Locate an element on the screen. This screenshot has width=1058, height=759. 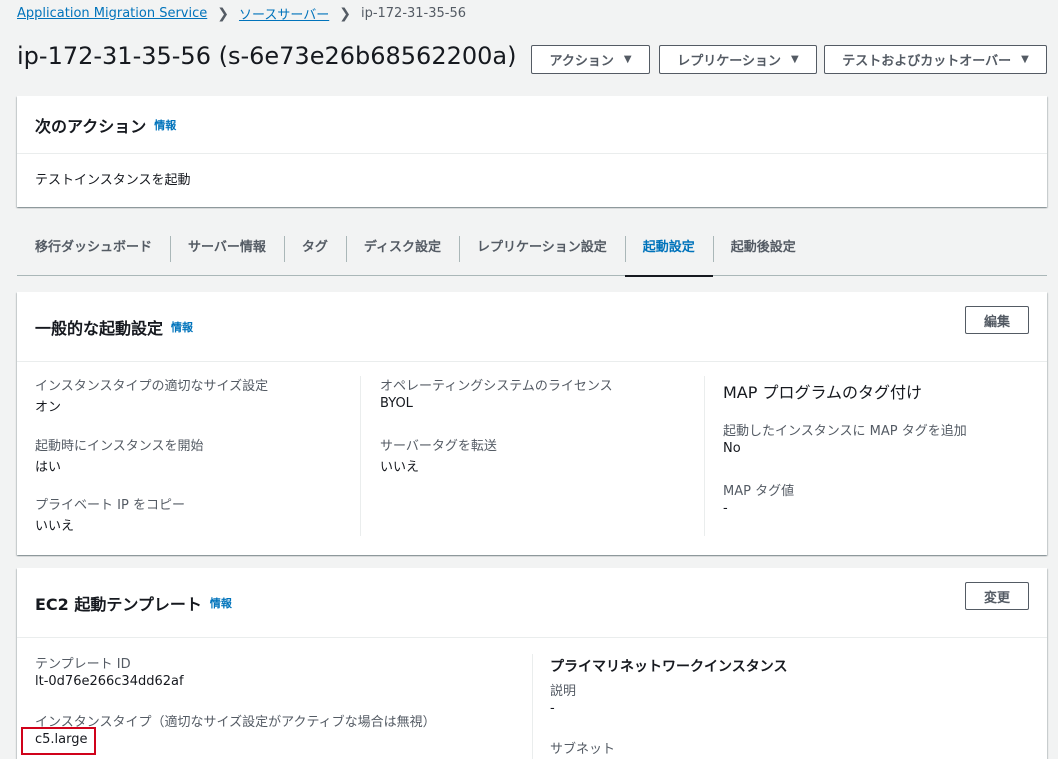
test-cutover-button: テストおよびカットオーバー ▼ is located at coordinates (935, 59).